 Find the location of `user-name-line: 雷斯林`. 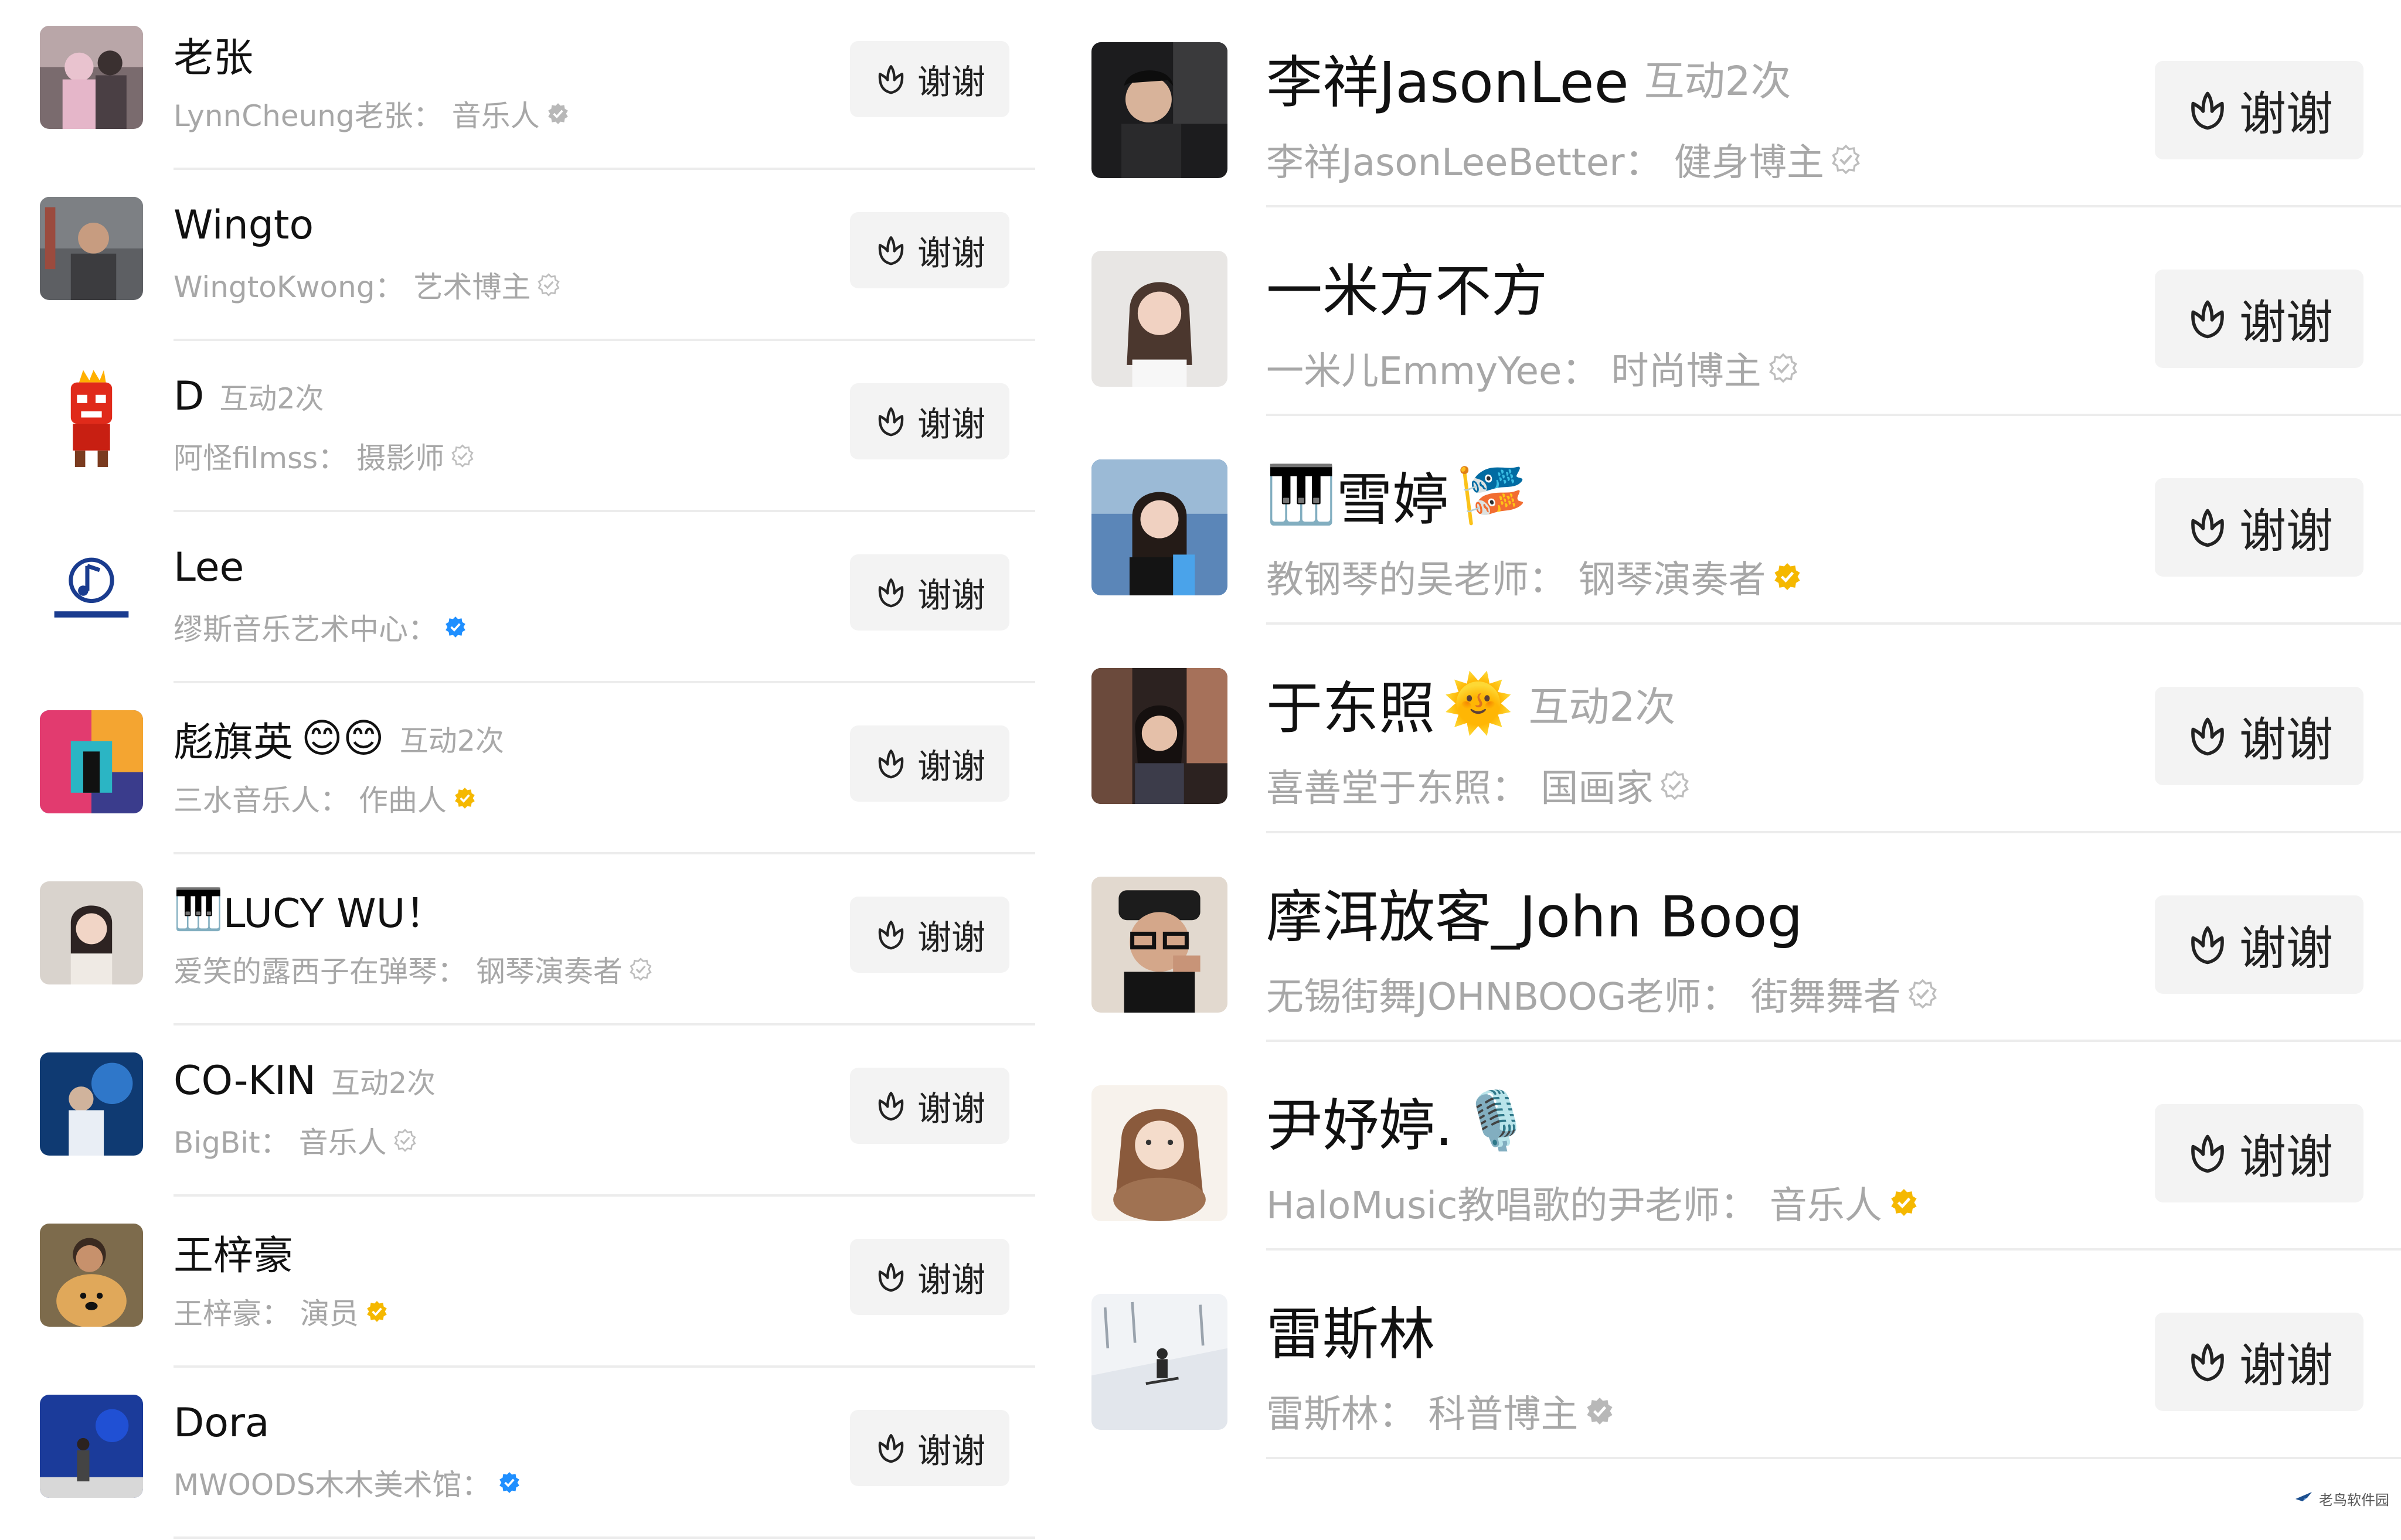

user-name-line: 雷斯林 is located at coordinates (1350, 1329).